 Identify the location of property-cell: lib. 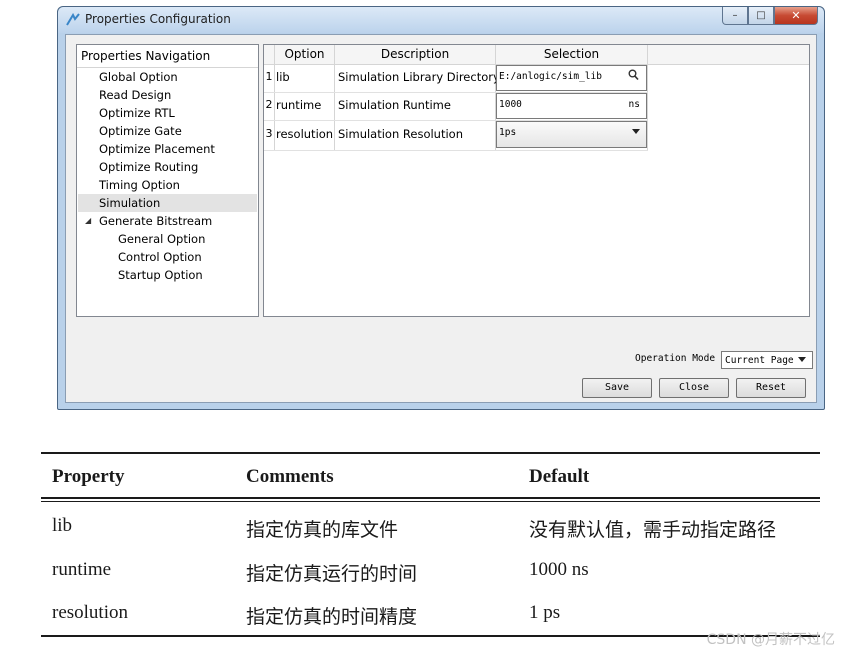
(62, 525).